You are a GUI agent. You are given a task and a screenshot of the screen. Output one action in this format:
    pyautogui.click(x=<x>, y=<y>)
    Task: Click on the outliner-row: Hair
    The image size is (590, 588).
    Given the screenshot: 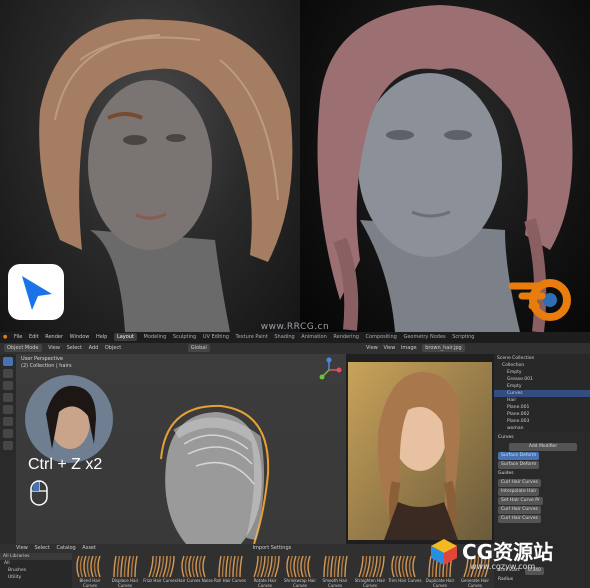 What is the action you would take?
    pyautogui.click(x=542, y=400)
    